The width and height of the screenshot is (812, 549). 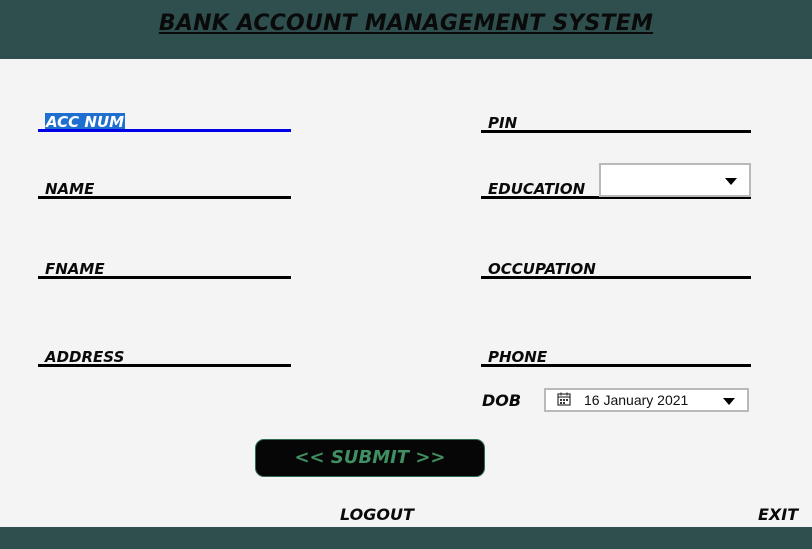 What do you see at coordinates (164, 365) in the screenshot?
I see `address-underline` at bounding box center [164, 365].